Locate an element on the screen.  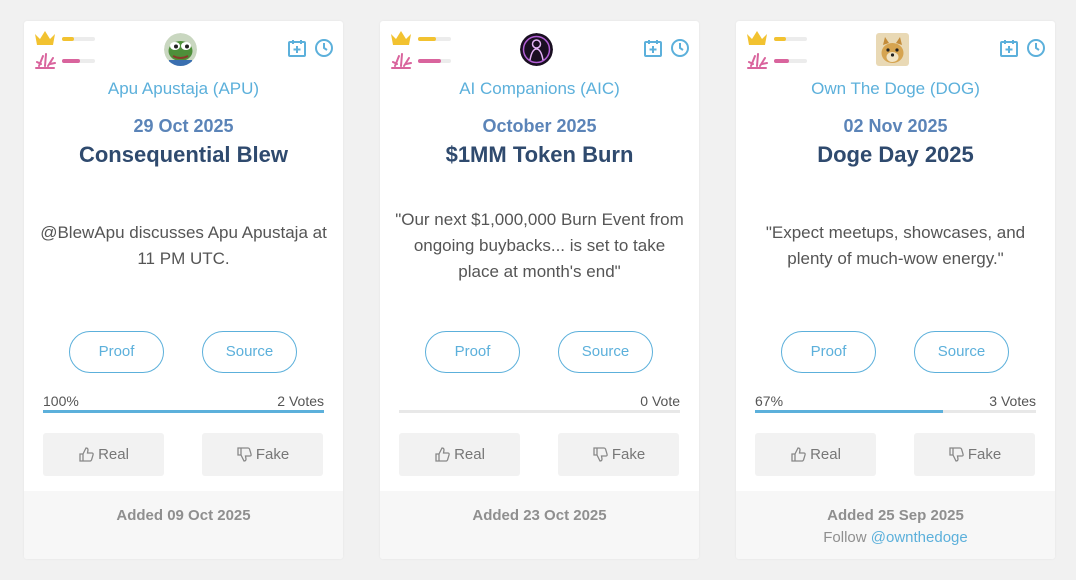
event-date: 02 Nov 2025 is located at coordinates (895, 126).